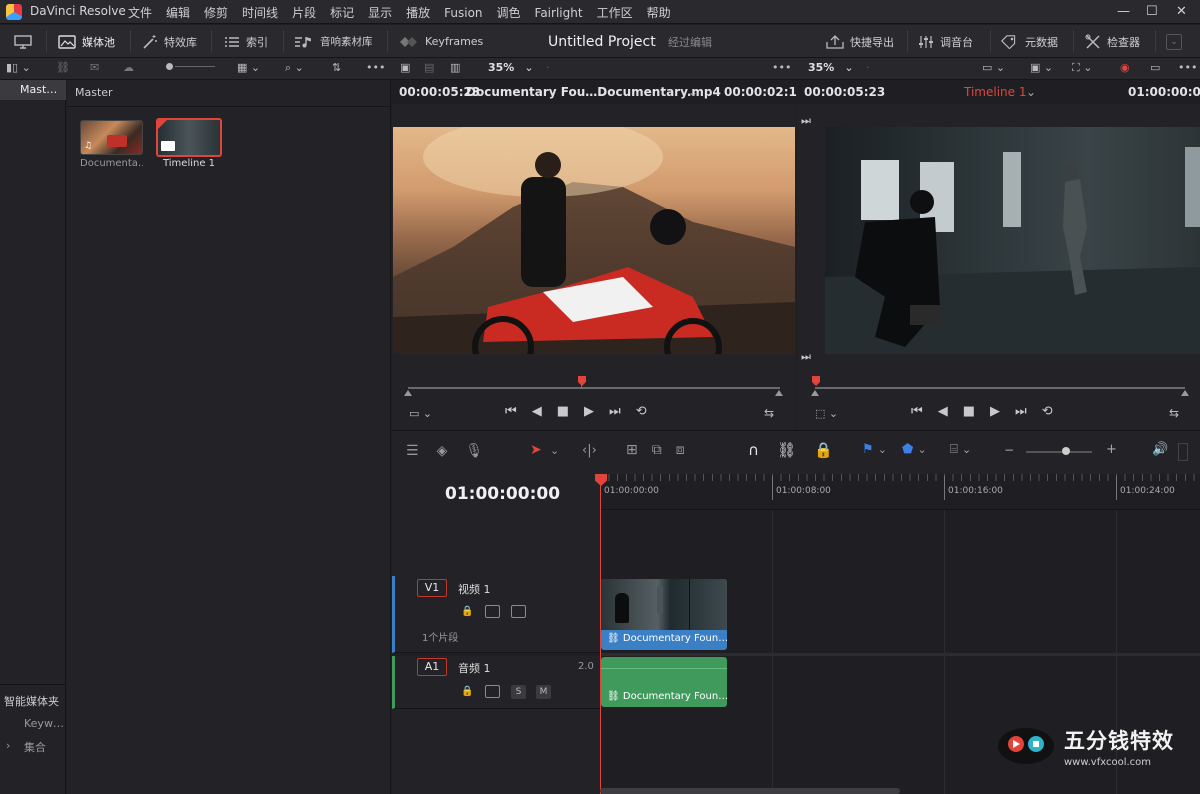  What do you see at coordinates (1112, 41) in the screenshot?
I see `inspector-button: 检查器` at bounding box center [1112, 41].